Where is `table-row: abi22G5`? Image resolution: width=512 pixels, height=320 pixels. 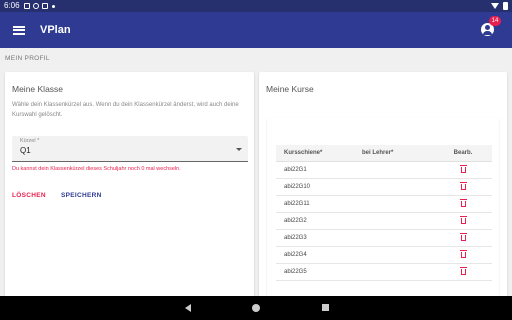 table-row: abi22G5 is located at coordinates (384, 272).